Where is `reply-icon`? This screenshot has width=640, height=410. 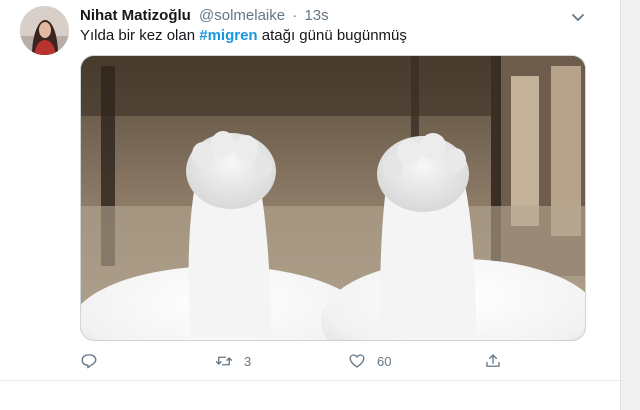 reply-icon is located at coordinates (89, 361).